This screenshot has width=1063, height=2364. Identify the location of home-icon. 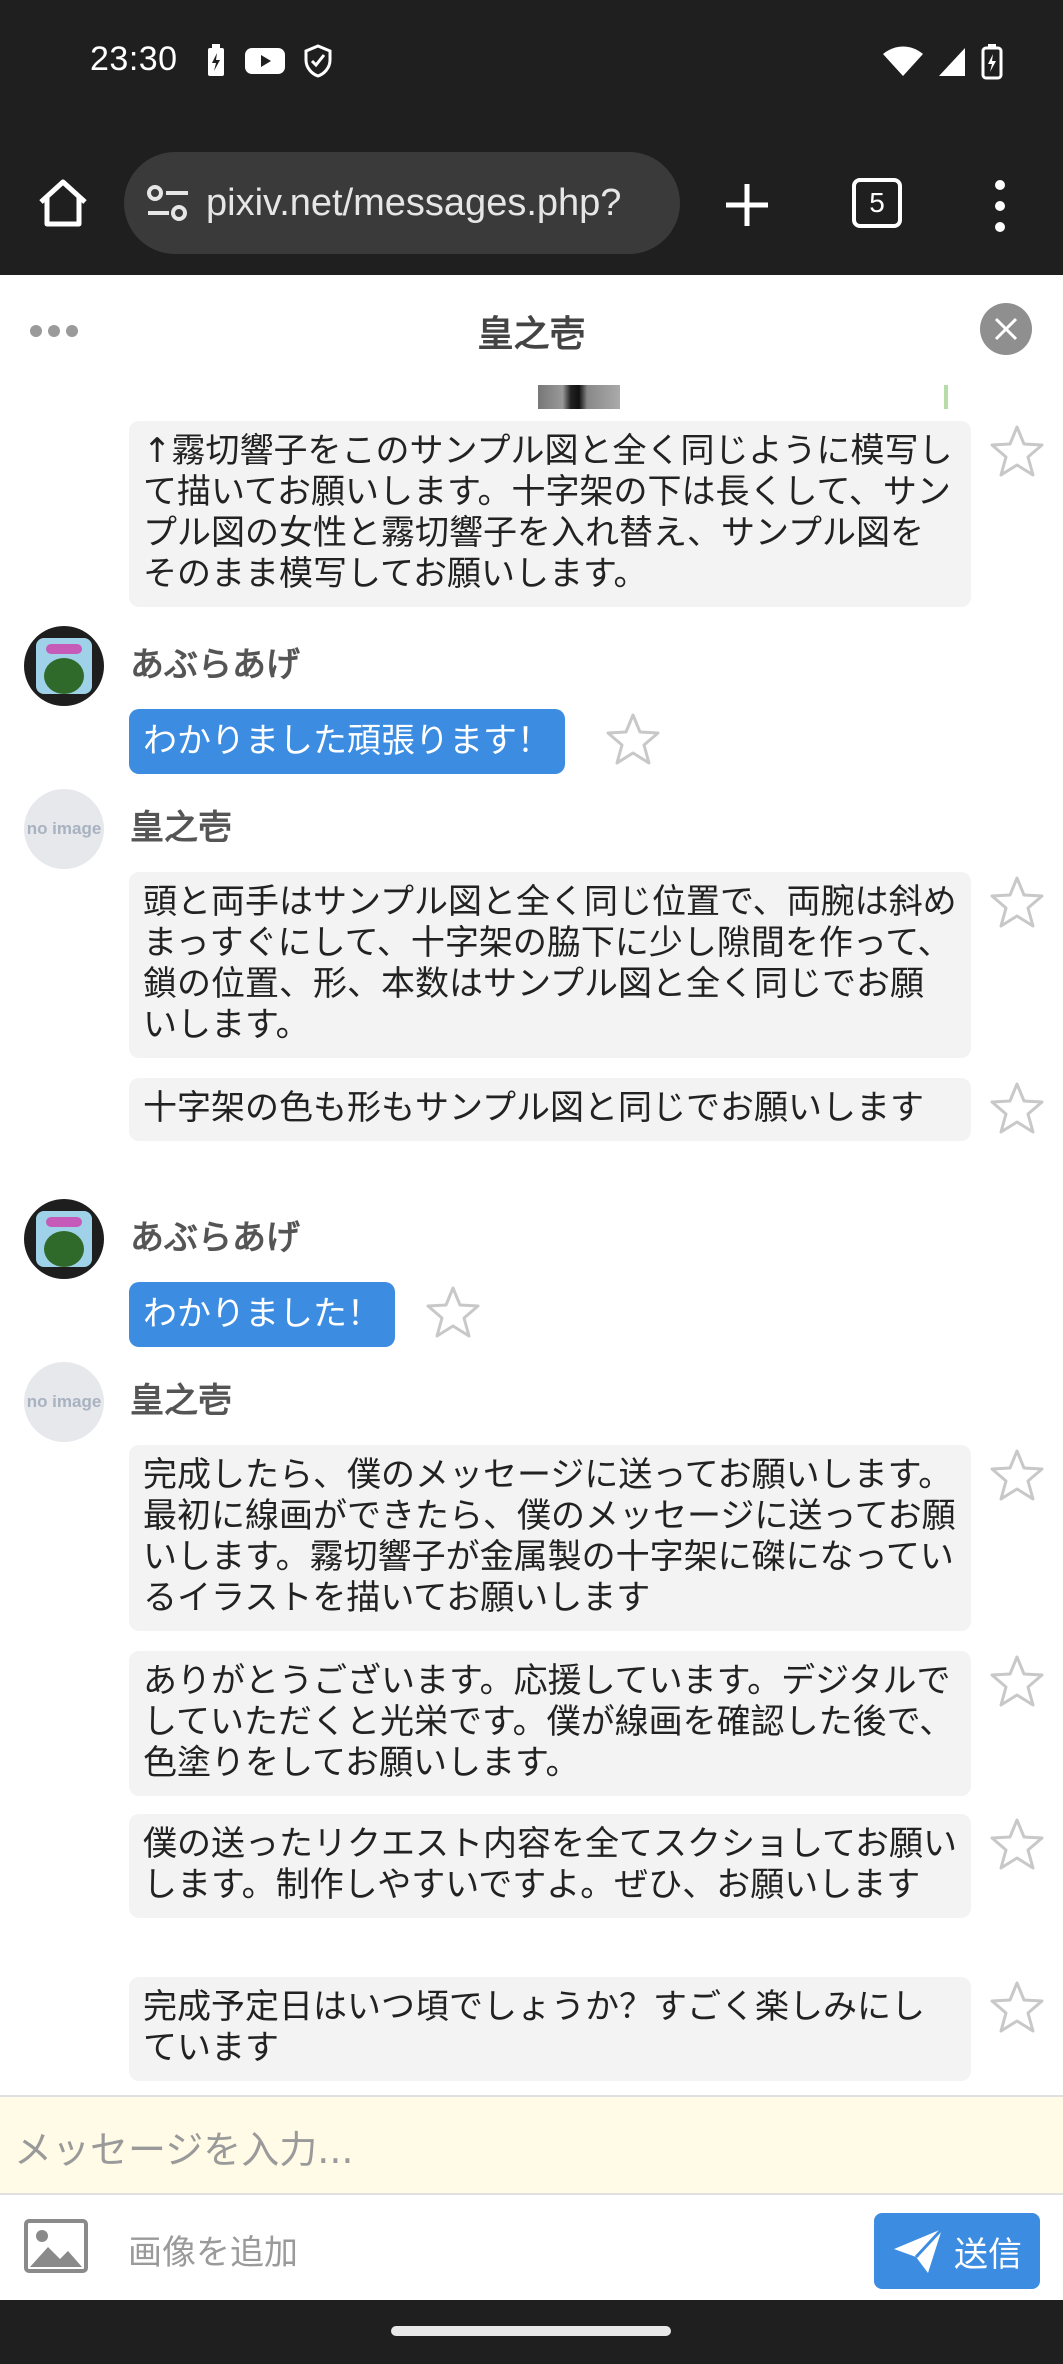
(63, 203).